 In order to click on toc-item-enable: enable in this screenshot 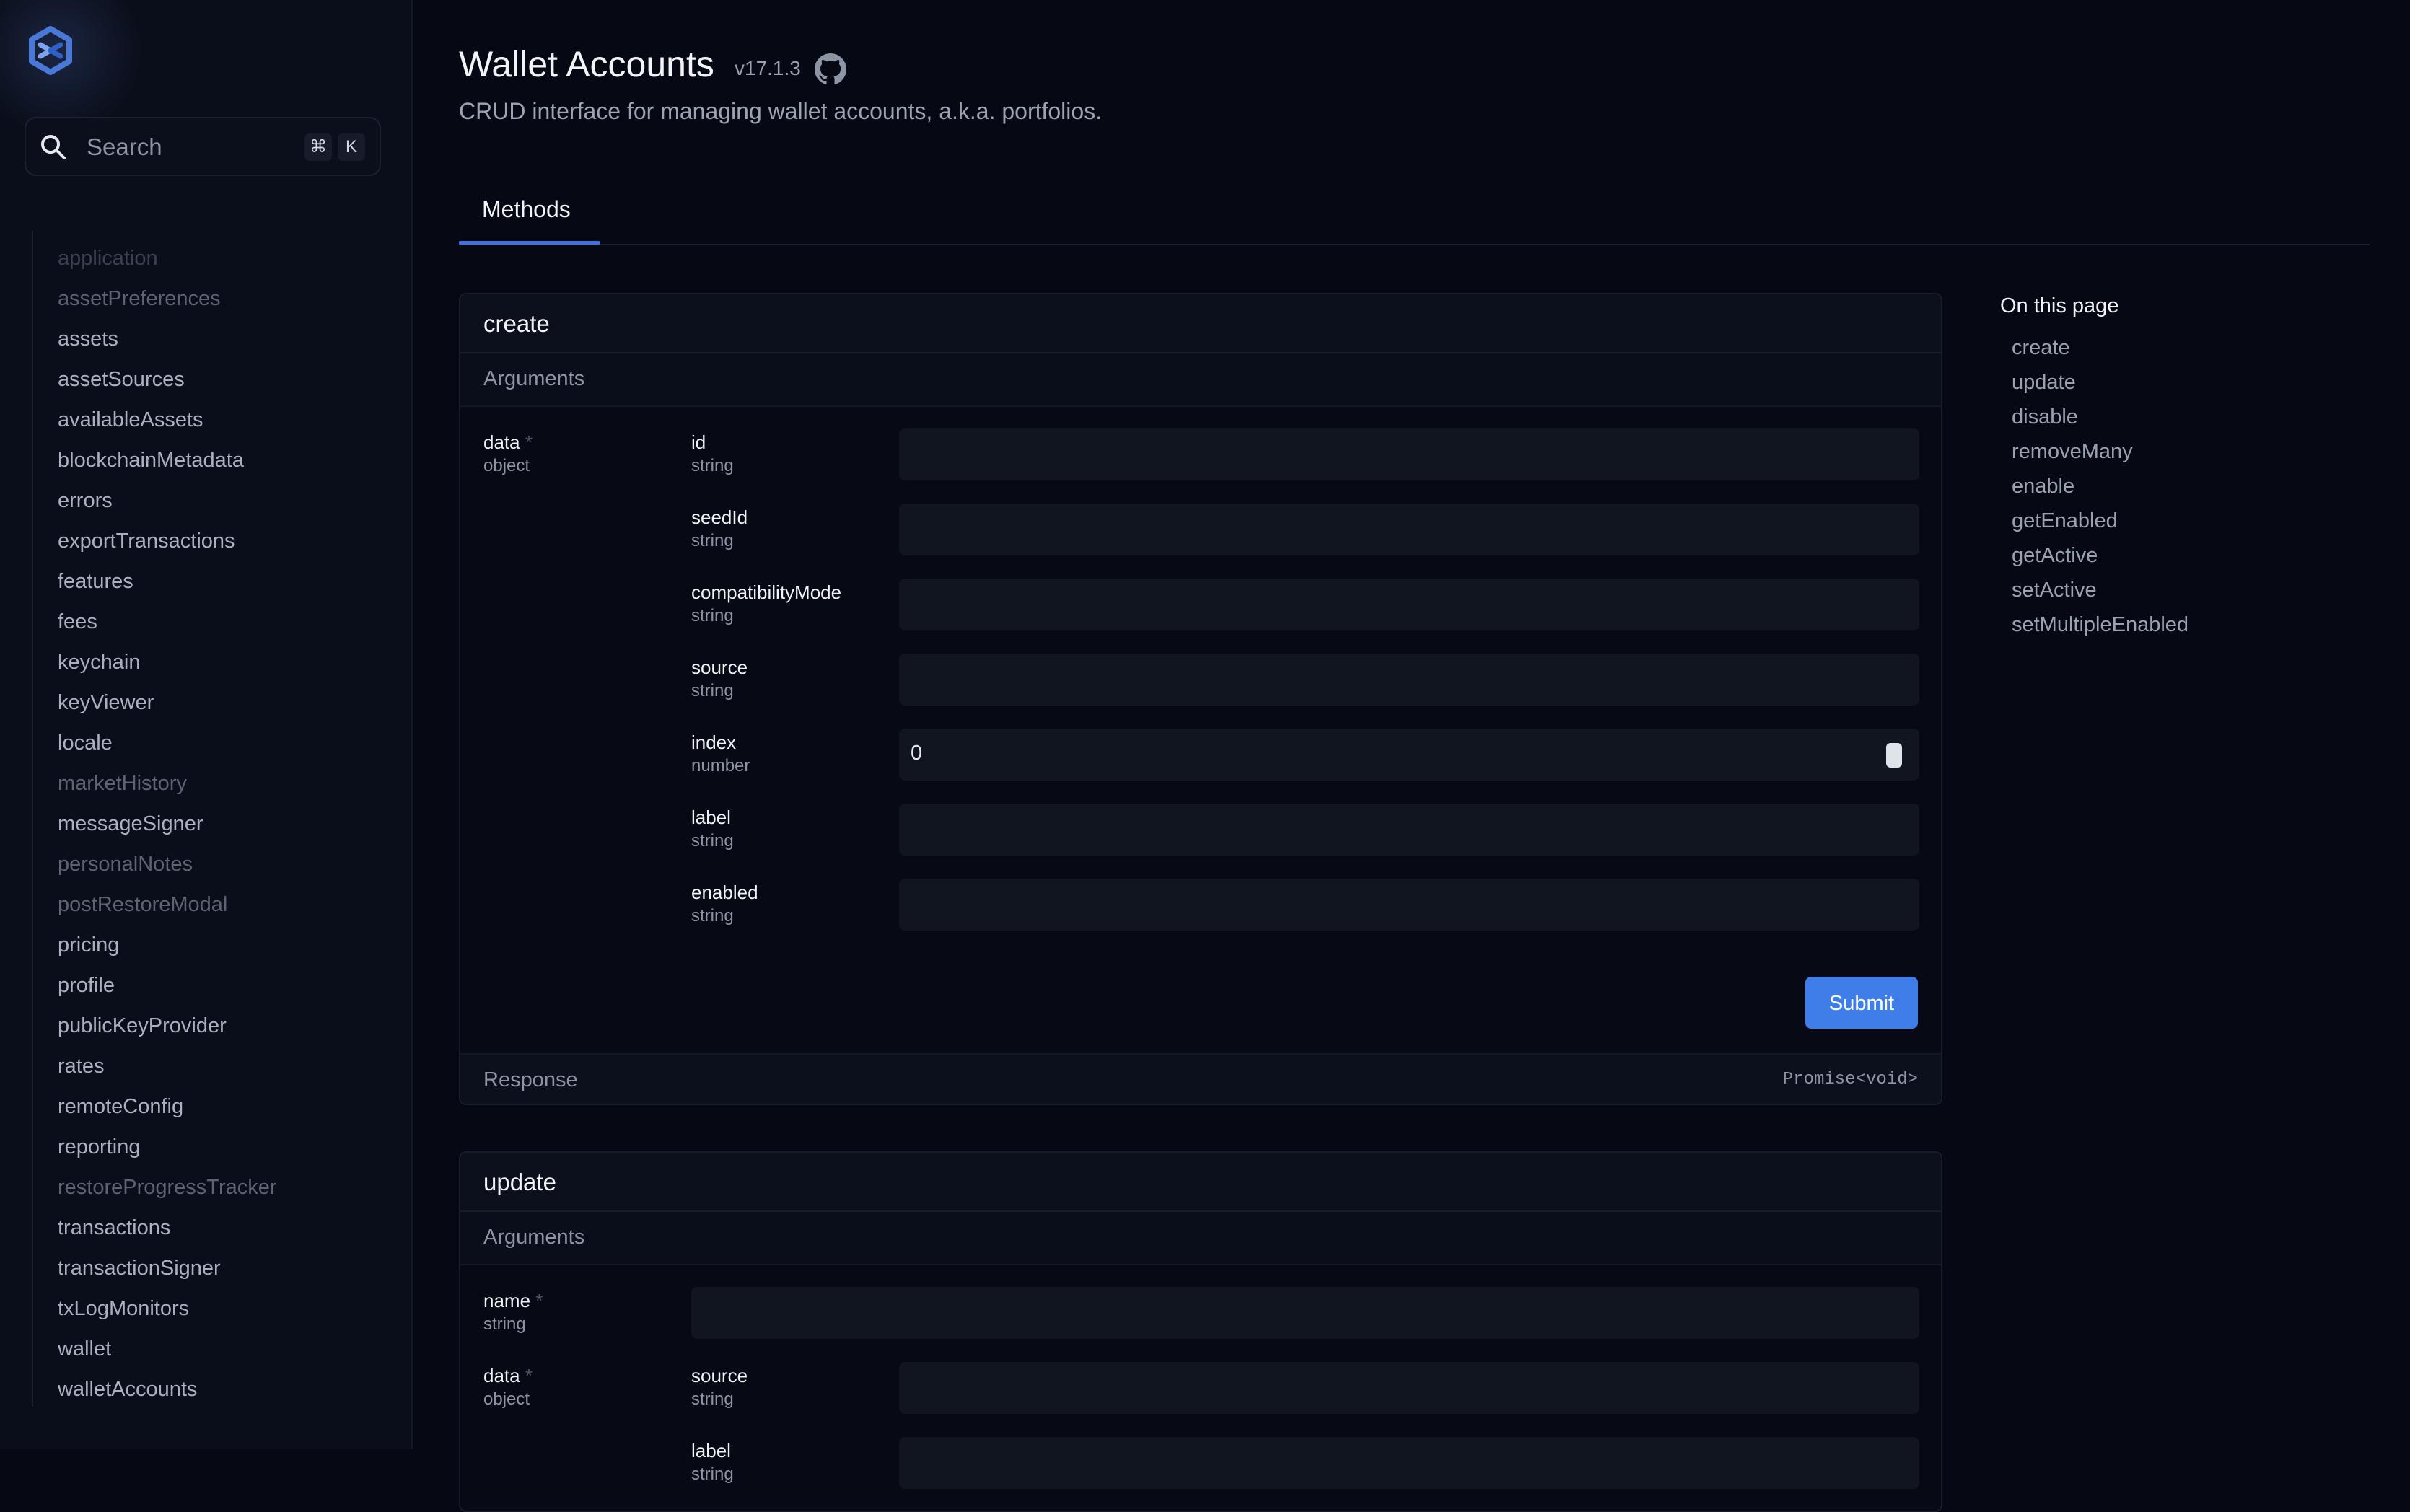, I will do `click(2100, 486)`.